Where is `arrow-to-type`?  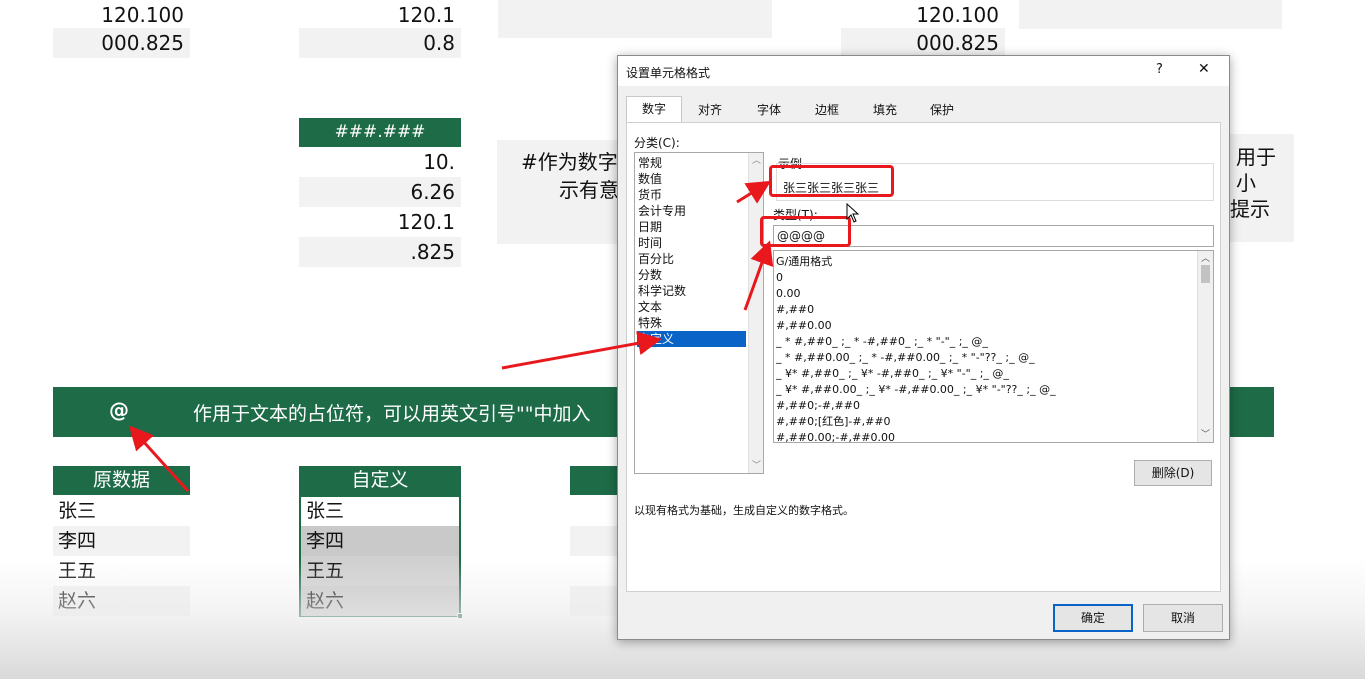
arrow-to-type is located at coordinates (758, 275).